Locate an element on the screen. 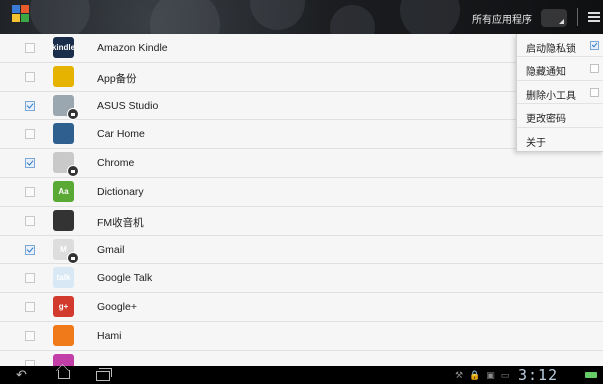 The height and width of the screenshot is (384, 603). menu-item-label: 启动隐私锁 is located at coordinates (551, 49).